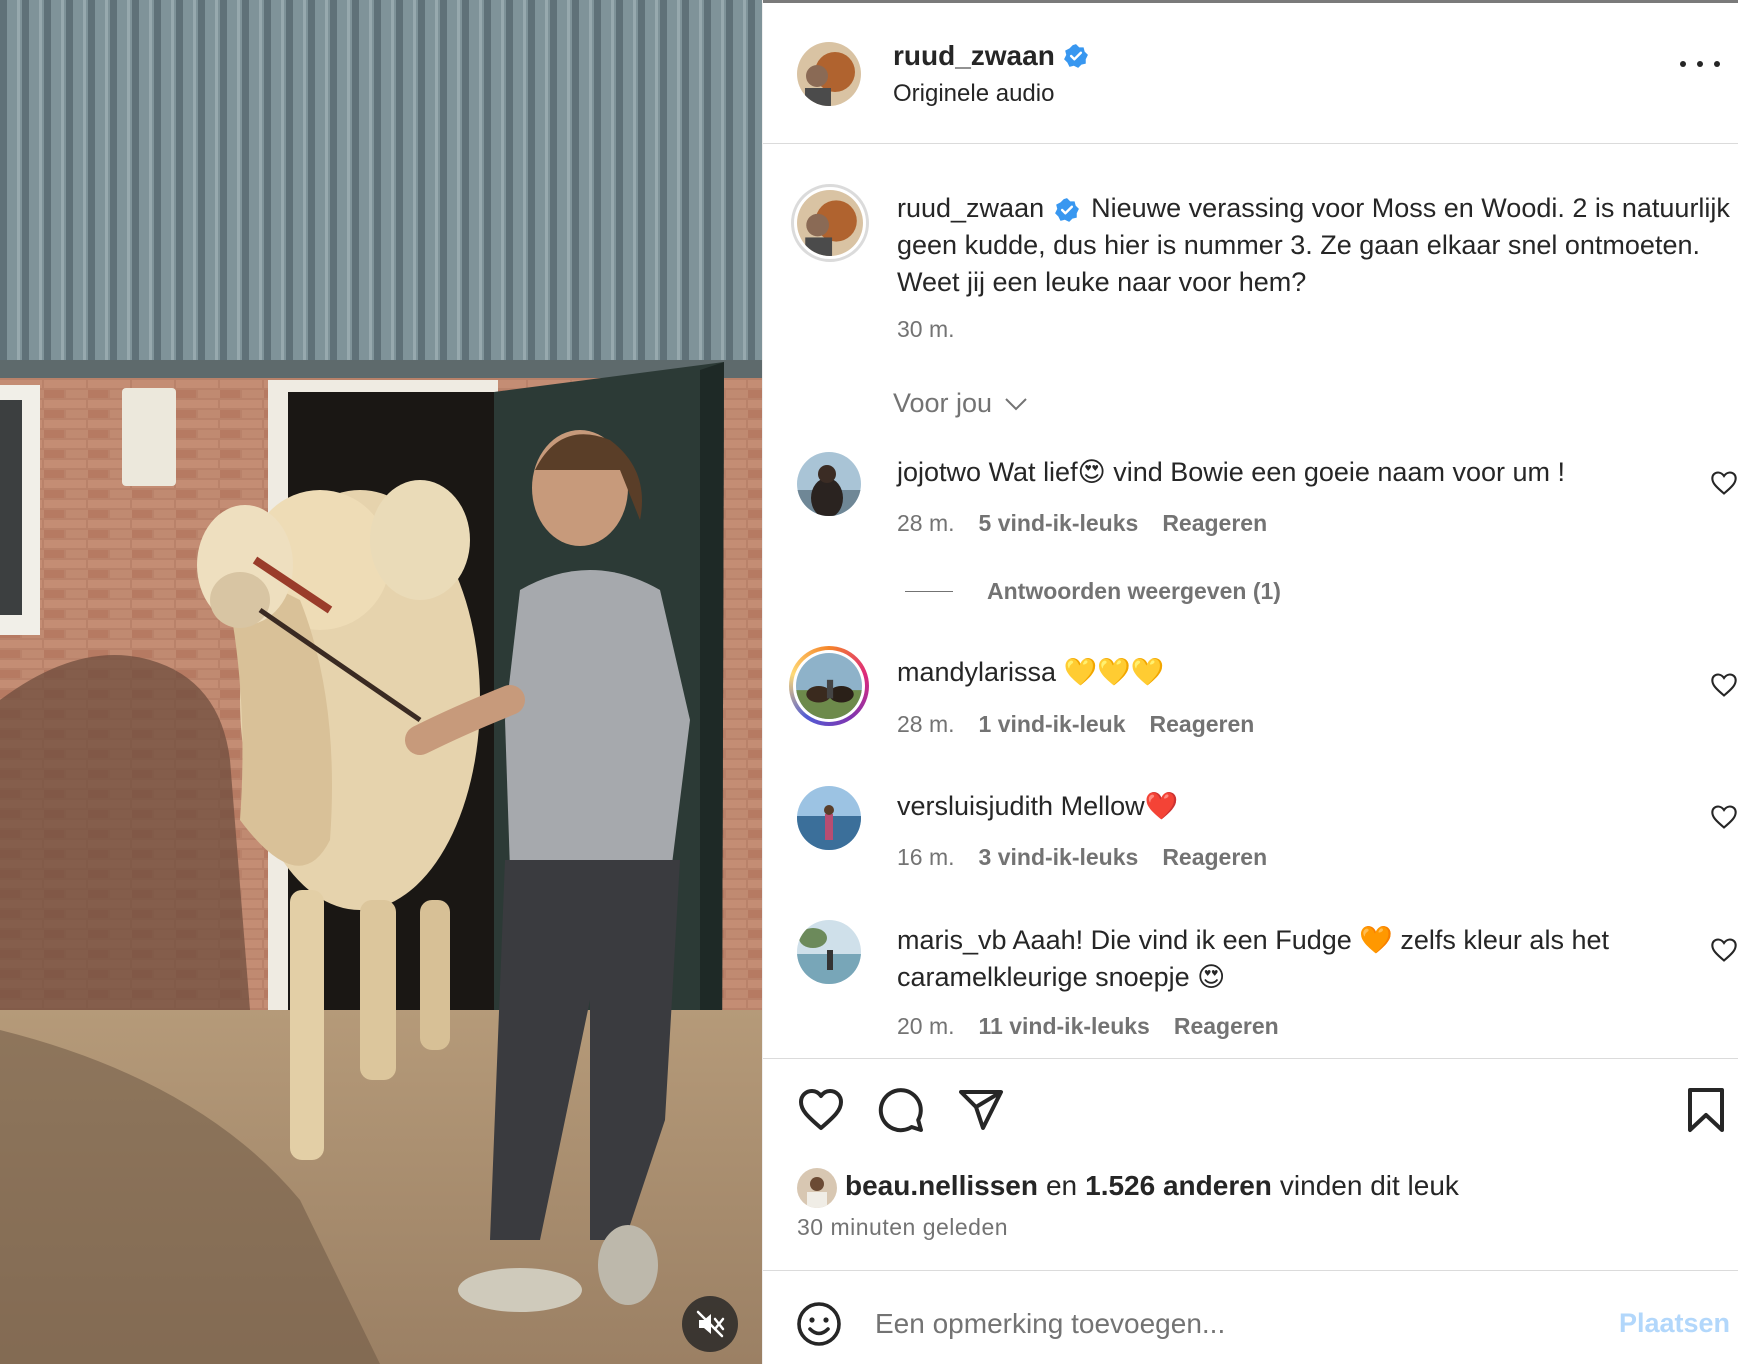  What do you see at coordinates (974, 56) in the screenshot?
I see `author-username: ruud_zwaan` at bounding box center [974, 56].